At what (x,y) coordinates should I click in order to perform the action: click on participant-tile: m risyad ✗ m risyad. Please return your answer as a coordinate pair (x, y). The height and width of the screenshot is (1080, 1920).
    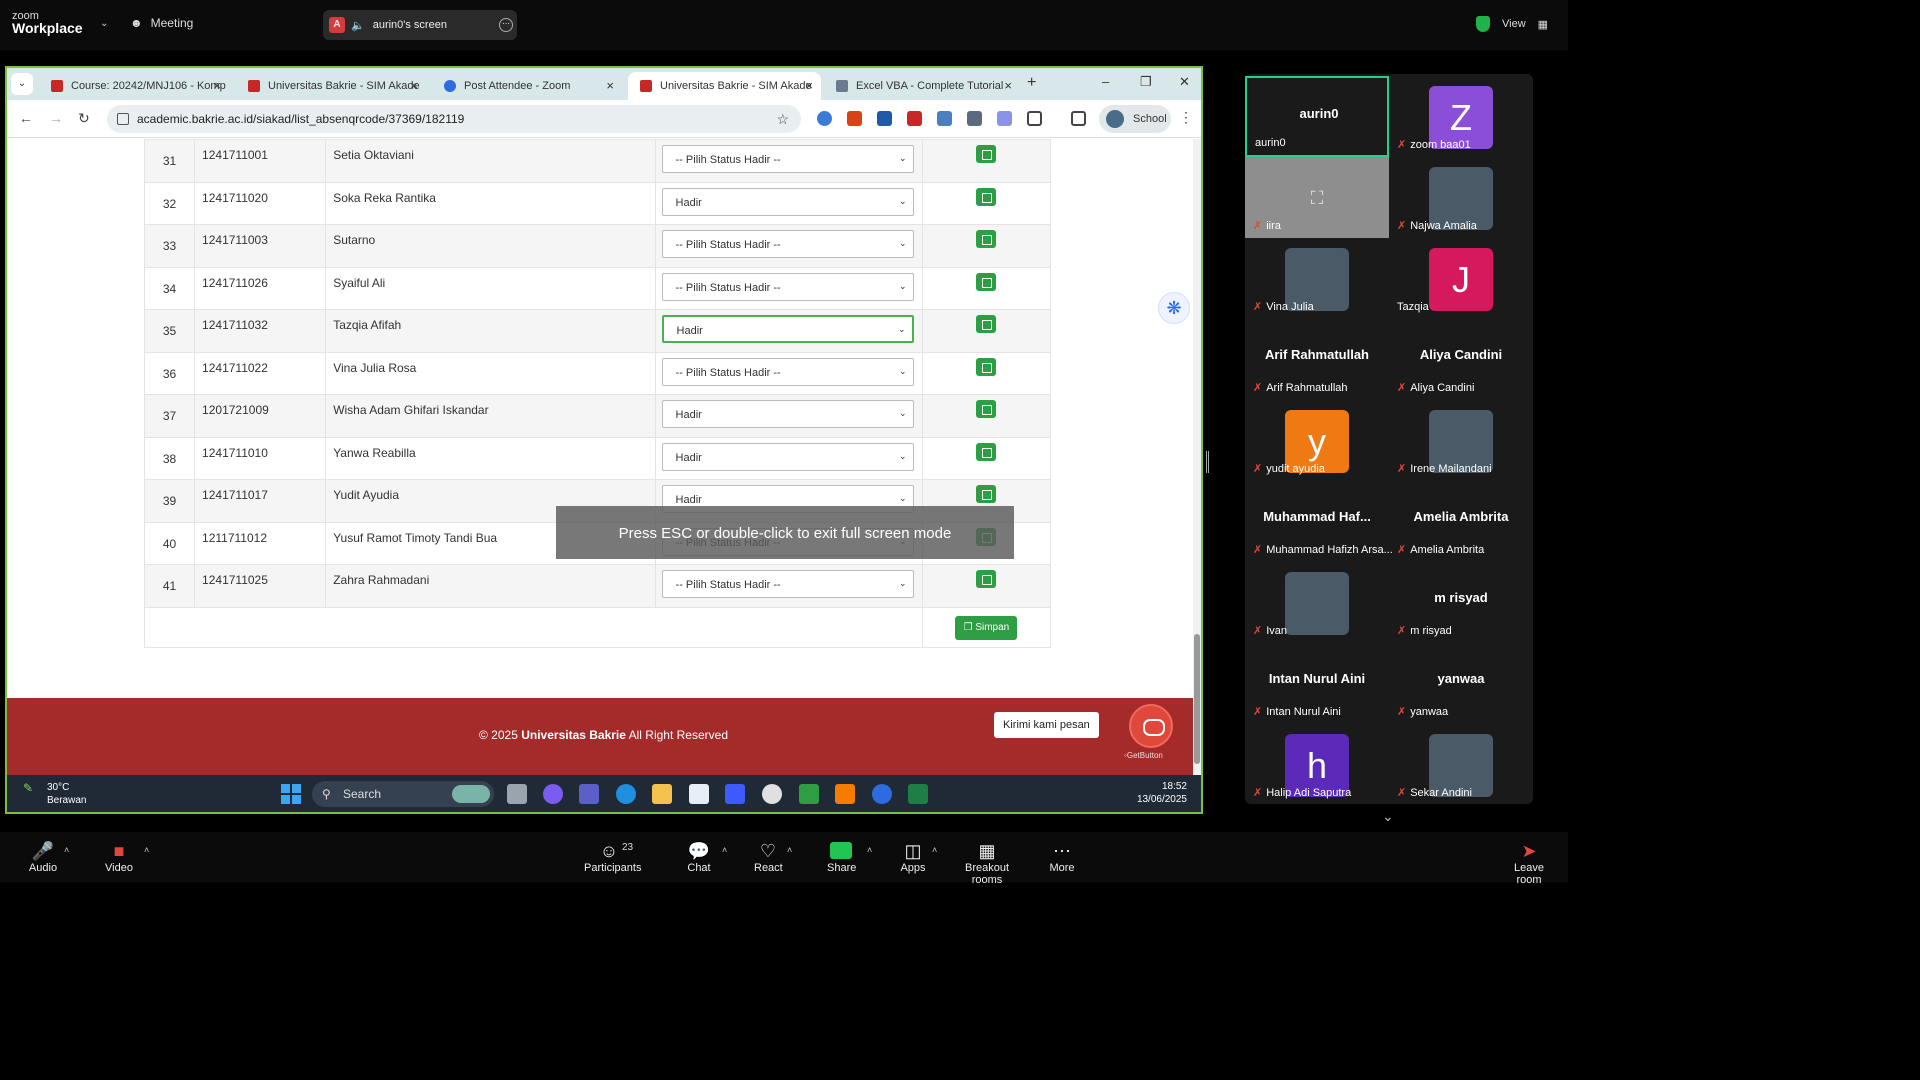
    Looking at the image, I should click on (1461, 602).